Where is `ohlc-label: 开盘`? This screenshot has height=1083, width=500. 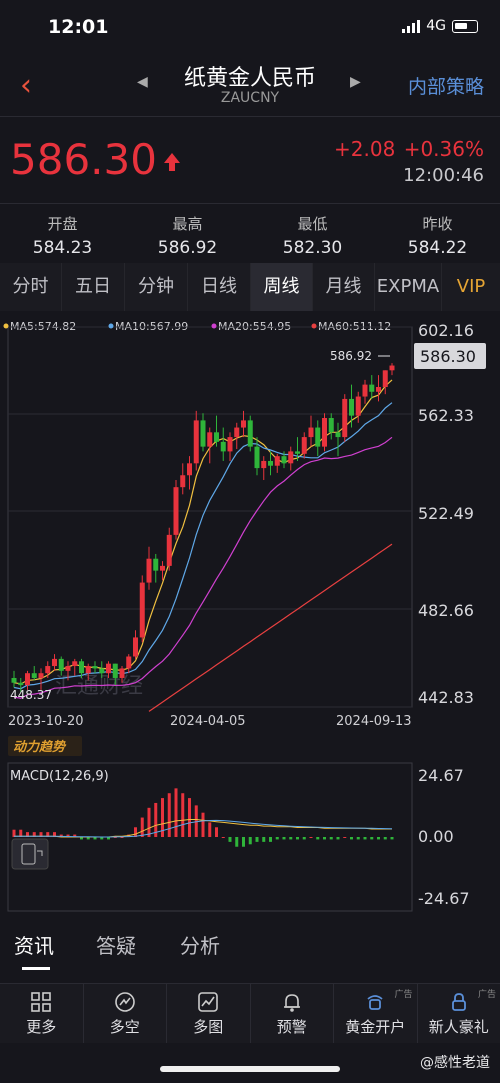 ohlc-label: 开盘 is located at coordinates (62, 224).